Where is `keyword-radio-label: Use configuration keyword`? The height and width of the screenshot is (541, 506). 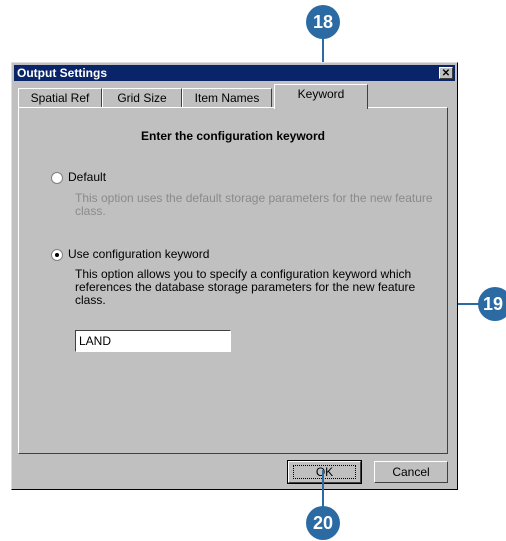
keyword-radio-label: Use configuration keyword is located at coordinates (138, 254).